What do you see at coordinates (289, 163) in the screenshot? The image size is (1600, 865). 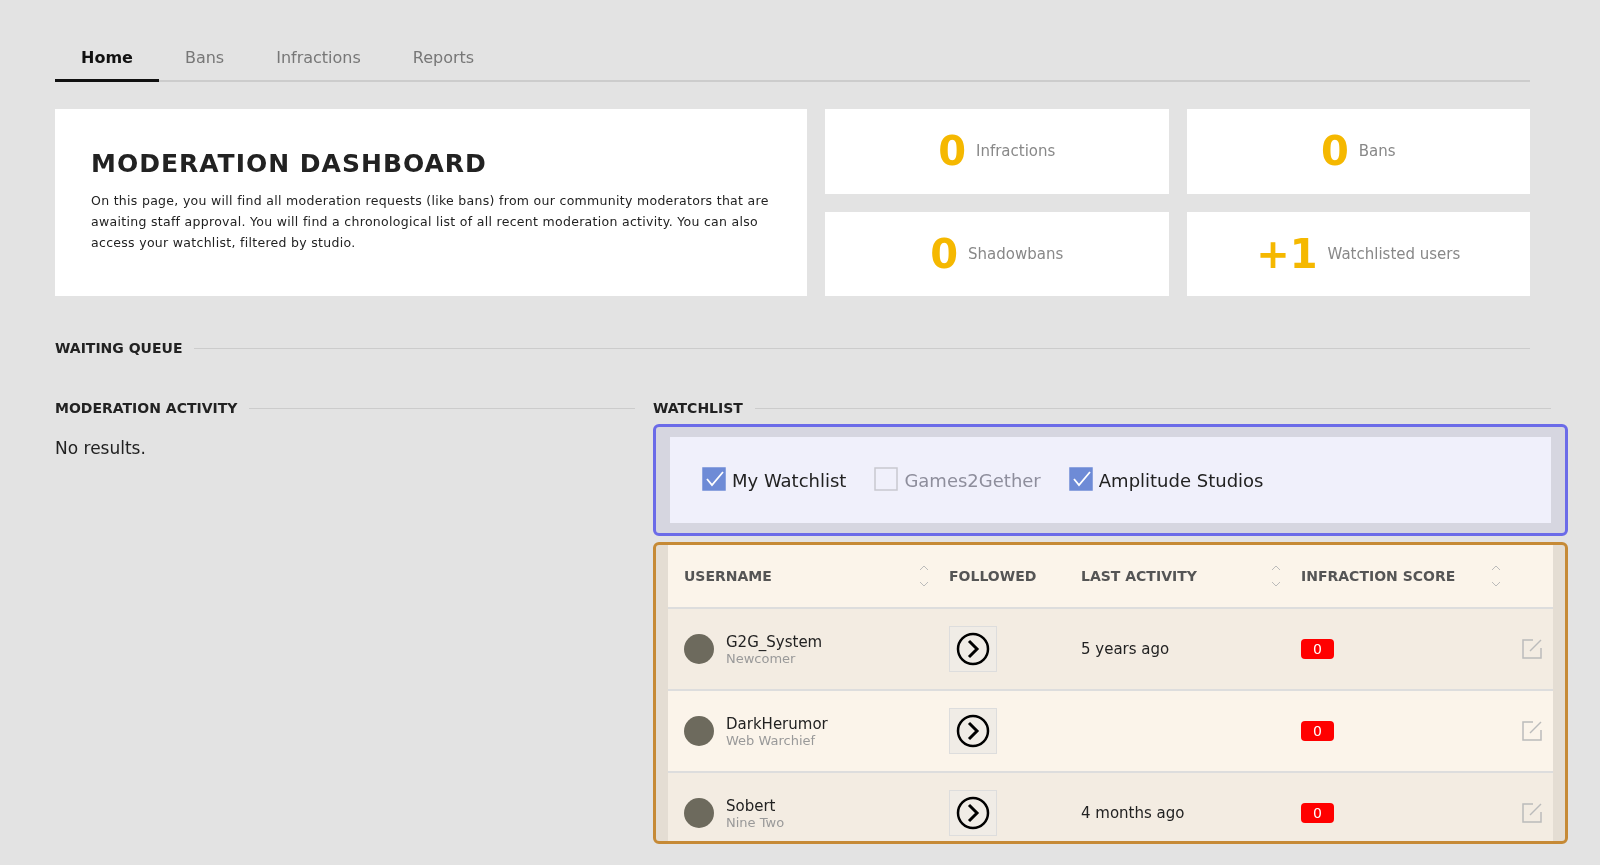 I see `page-title: MODERATION DASHBOARD` at bounding box center [289, 163].